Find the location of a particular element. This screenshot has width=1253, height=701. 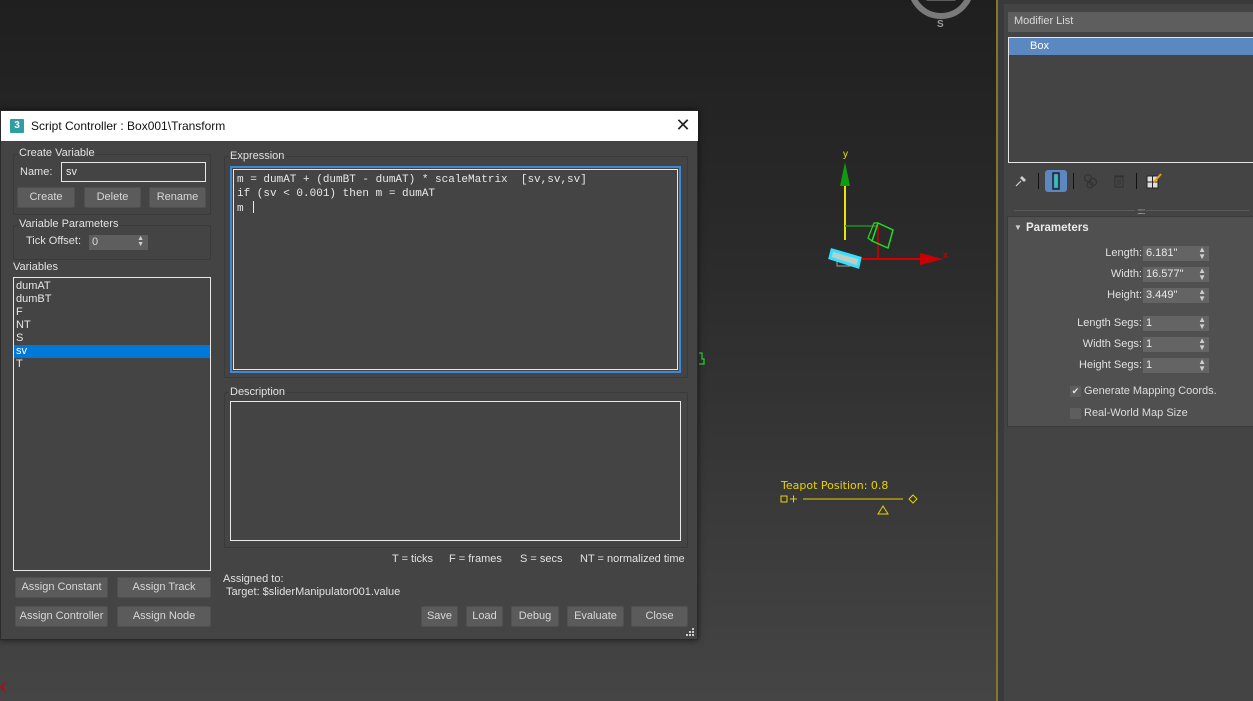

param-label: Length Segs: is located at coordinates (1109, 323).